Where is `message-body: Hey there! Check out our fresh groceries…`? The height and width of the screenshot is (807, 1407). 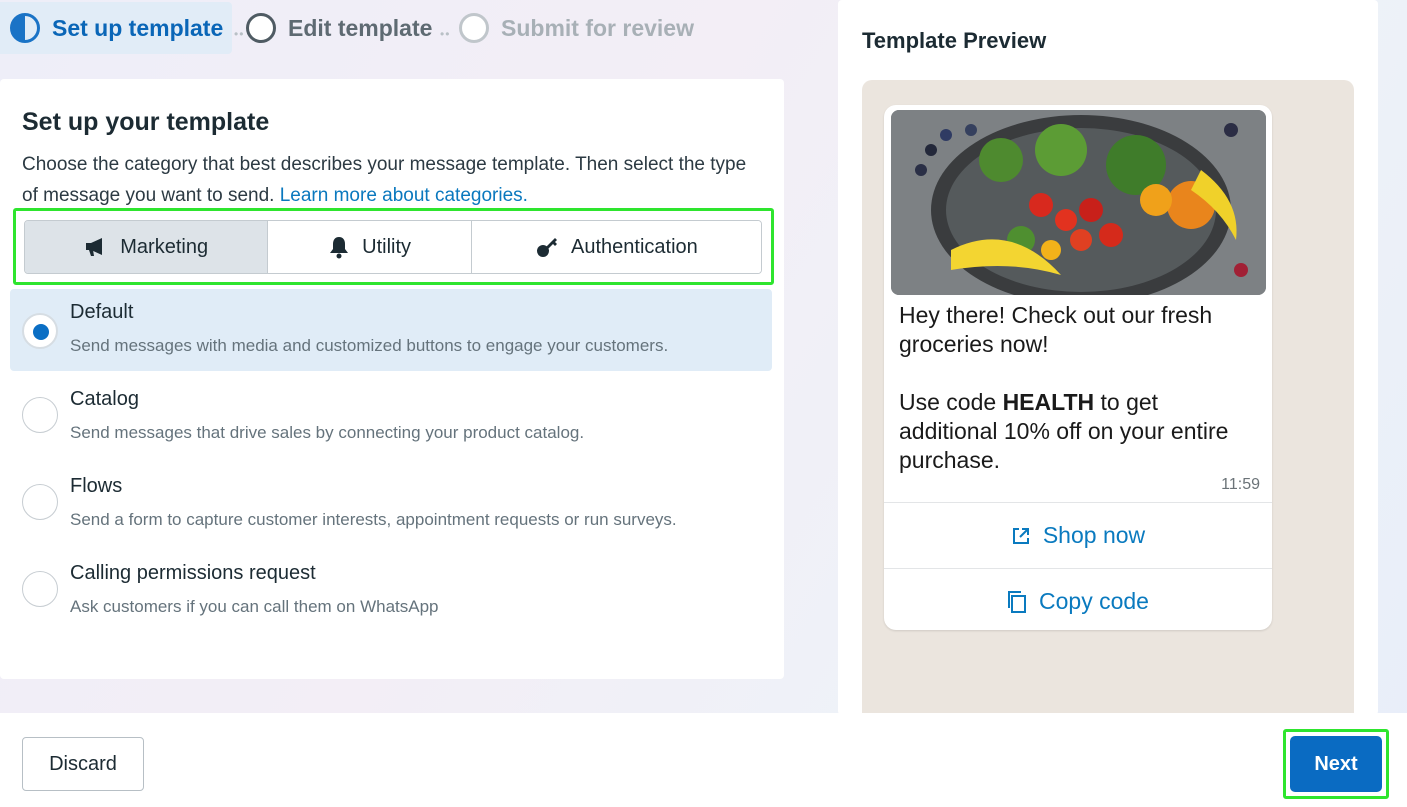
message-body: Hey there! Check out our fresh groceries… is located at coordinates (1067, 387).